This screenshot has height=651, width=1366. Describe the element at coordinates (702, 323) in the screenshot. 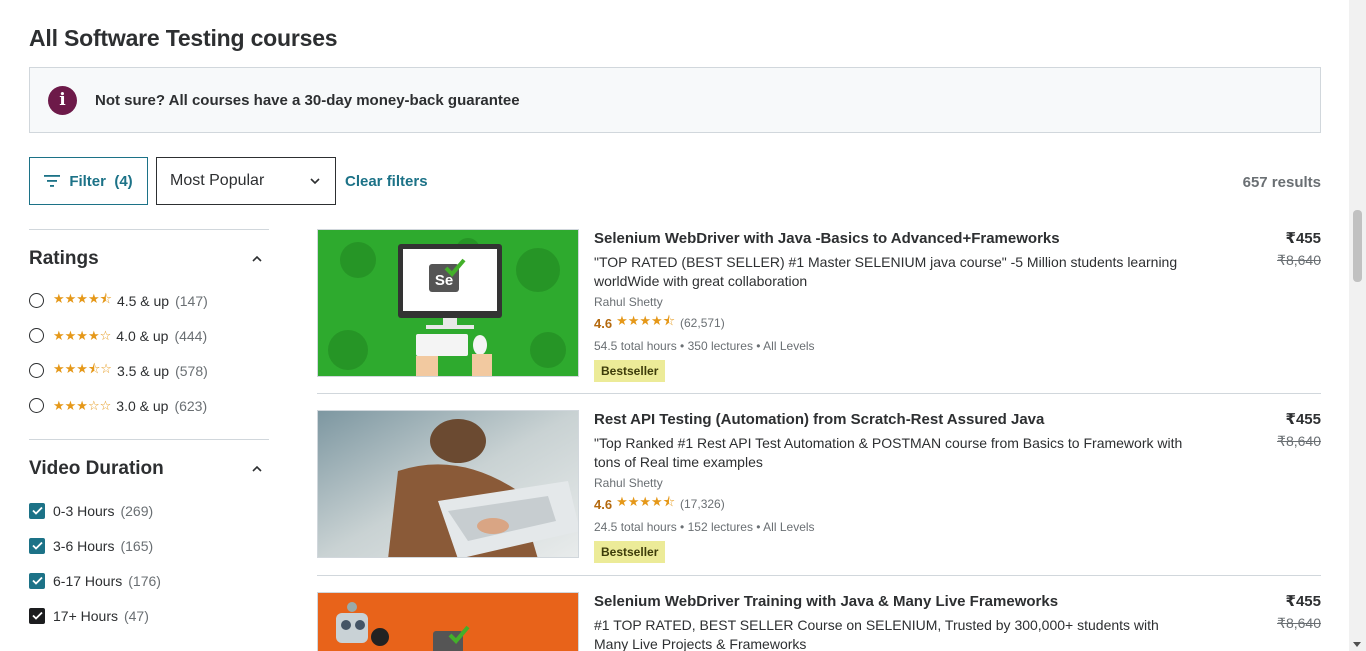

I see `review-count: (62,571)` at that location.